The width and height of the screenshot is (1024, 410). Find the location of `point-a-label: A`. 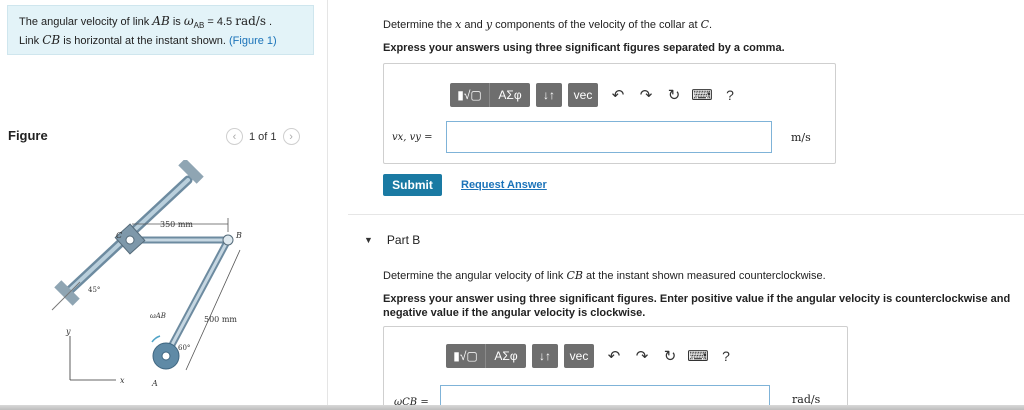

point-a-label: A is located at coordinates (154, 383).